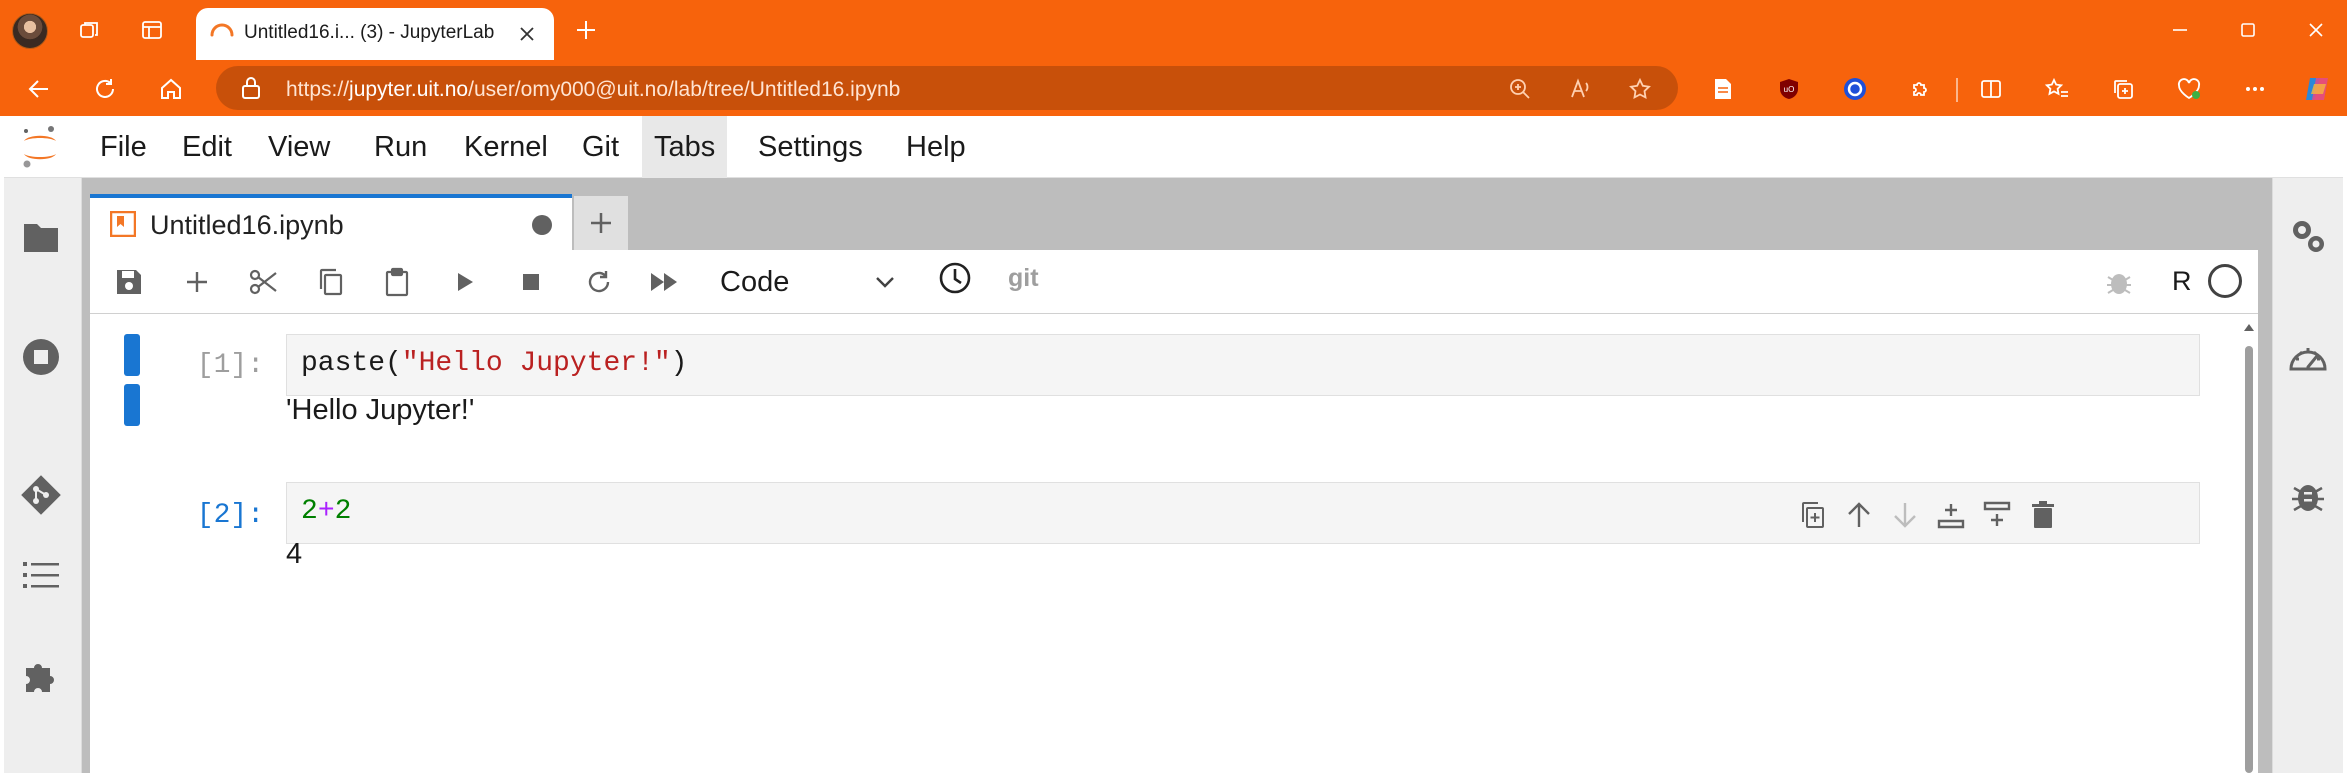 The height and width of the screenshot is (773, 2347). I want to click on chevron-down-icon, so click(885, 282).